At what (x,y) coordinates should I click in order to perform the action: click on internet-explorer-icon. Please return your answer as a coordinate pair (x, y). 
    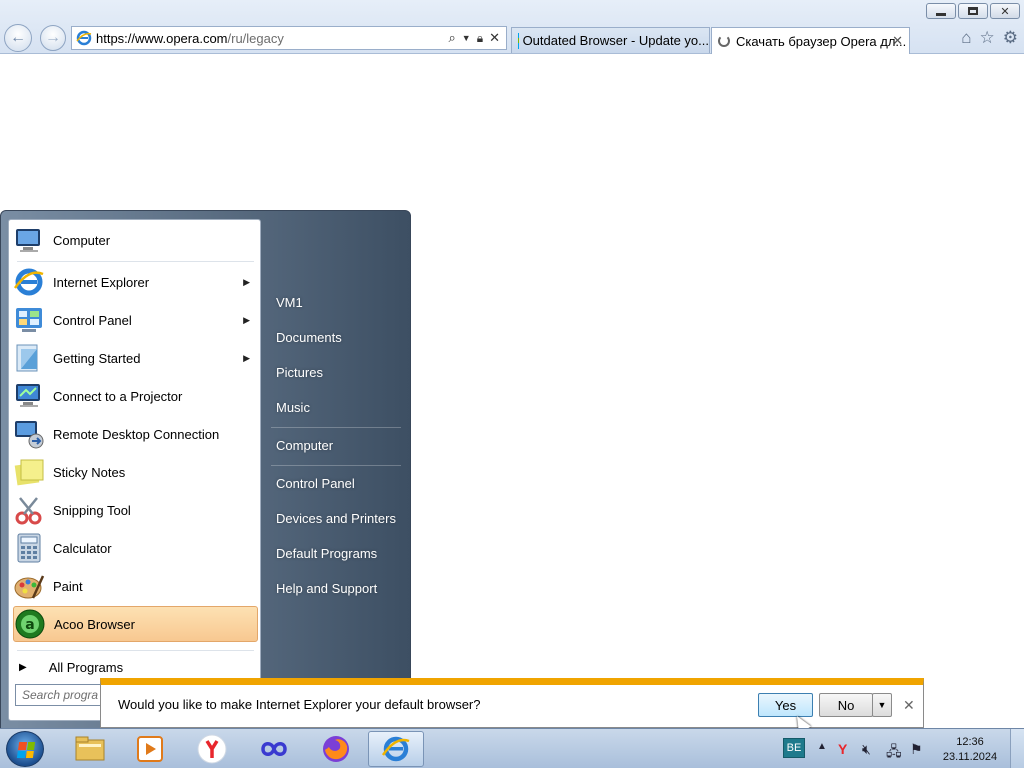
    Looking at the image, I should click on (28, 282).